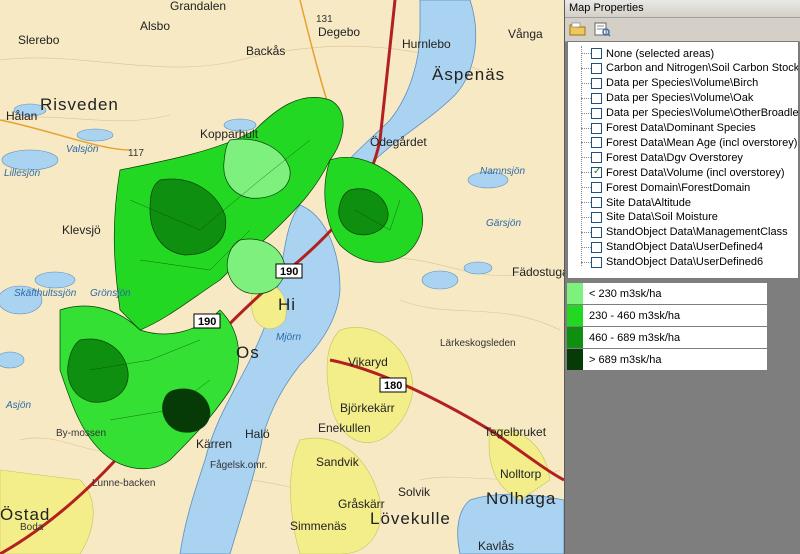 Image resolution: width=800 pixels, height=554 pixels. I want to click on layer-item: StandObject Data\UserDefined6, so click(669, 262).